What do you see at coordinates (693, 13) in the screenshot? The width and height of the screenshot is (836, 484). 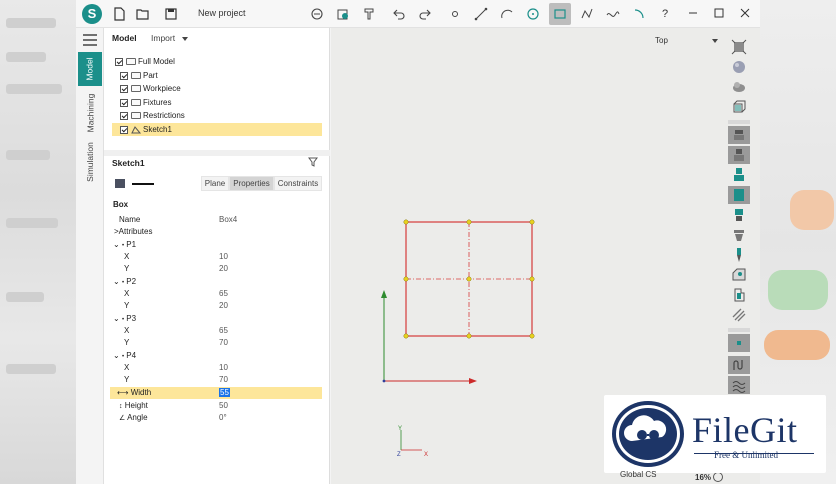 I see `minimize-icon` at bounding box center [693, 13].